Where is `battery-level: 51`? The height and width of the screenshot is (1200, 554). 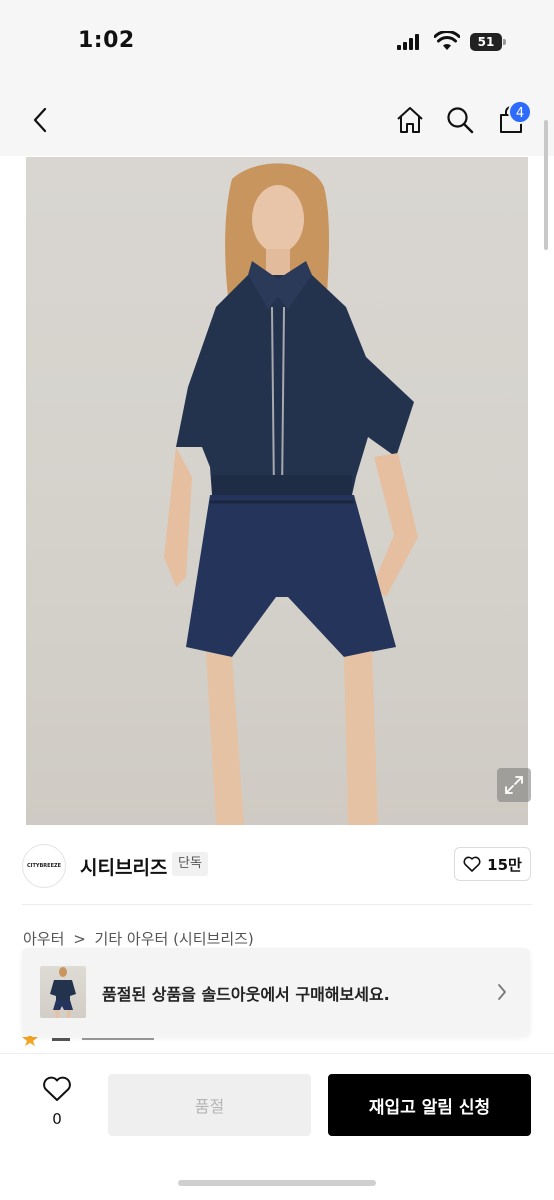
battery-level: 51 is located at coordinates (486, 42).